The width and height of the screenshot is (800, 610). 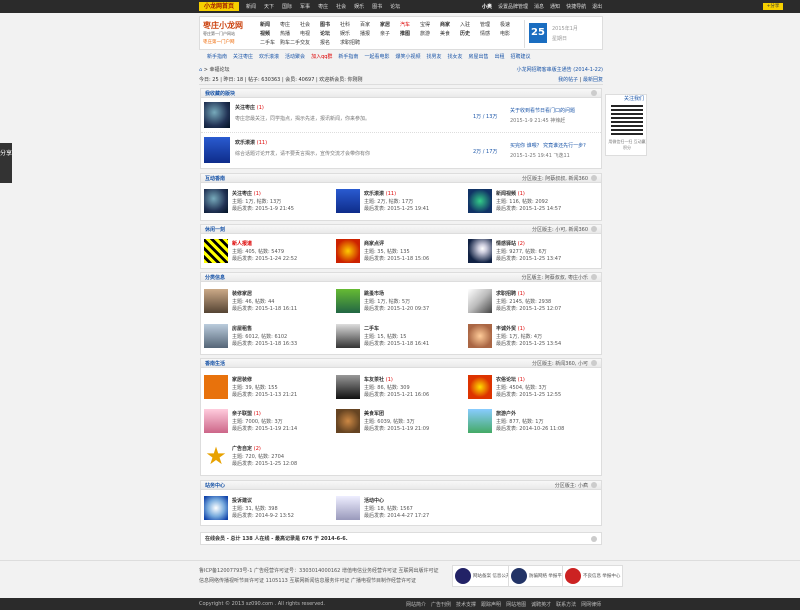 I want to click on category-link: 播报, so click(x=370, y=33).